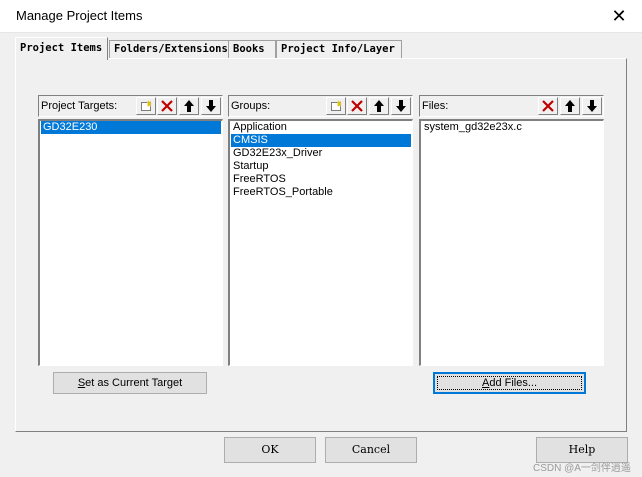  What do you see at coordinates (321, 16) in the screenshot?
I see `title-bar: Manage Project Items ✕` at bounding box center [321, 16].